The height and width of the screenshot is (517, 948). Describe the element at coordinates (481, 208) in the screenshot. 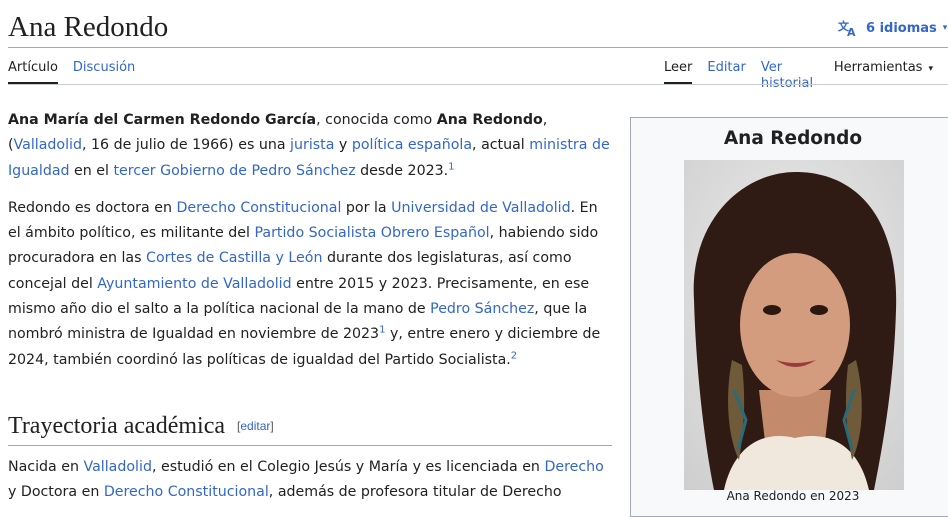

I see `link-universidad-valladolid: Universidad de Valladolid` at that location.